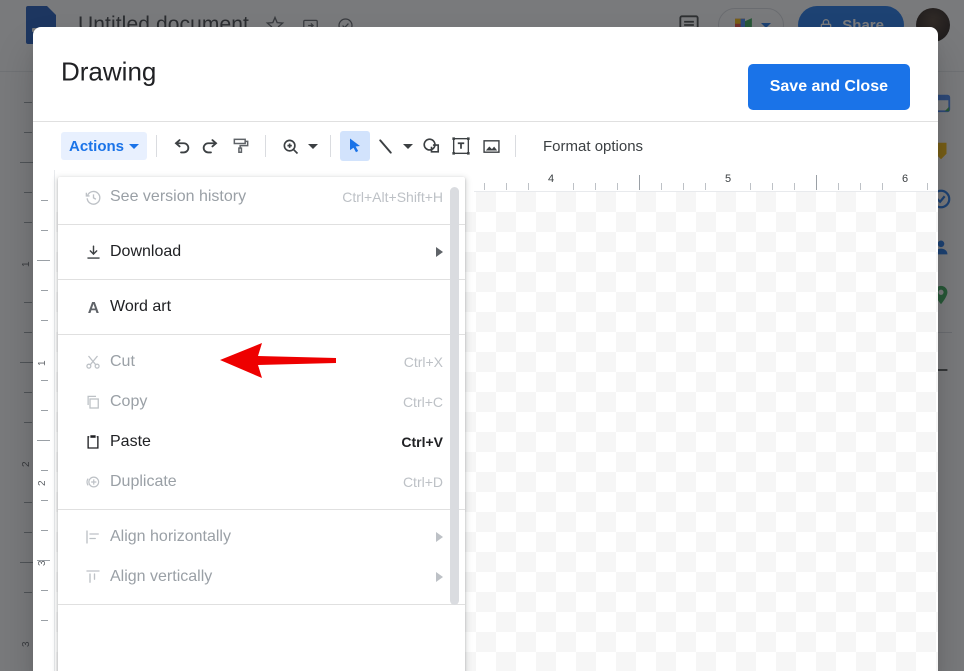  I want to click on cut-icon, so click(97, 362).